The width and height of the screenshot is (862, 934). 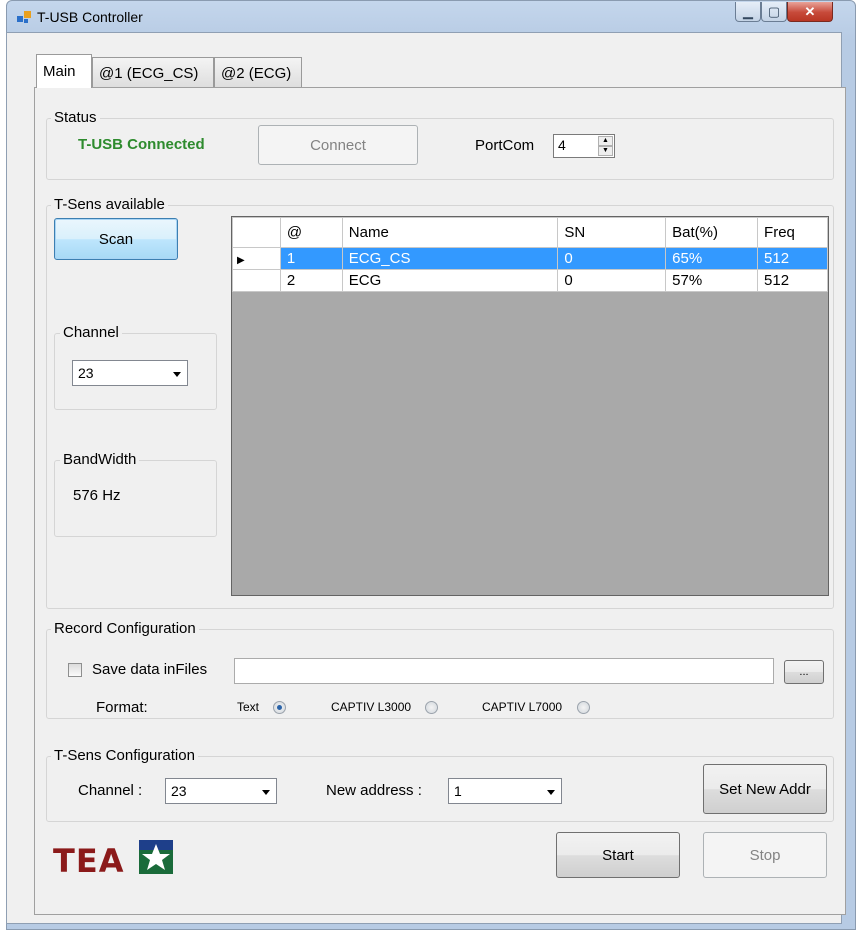 What do you see at coordinates (86, 373) in the screenshot?
I see `channel-select-value: 23` at bounding box center [86, 373].